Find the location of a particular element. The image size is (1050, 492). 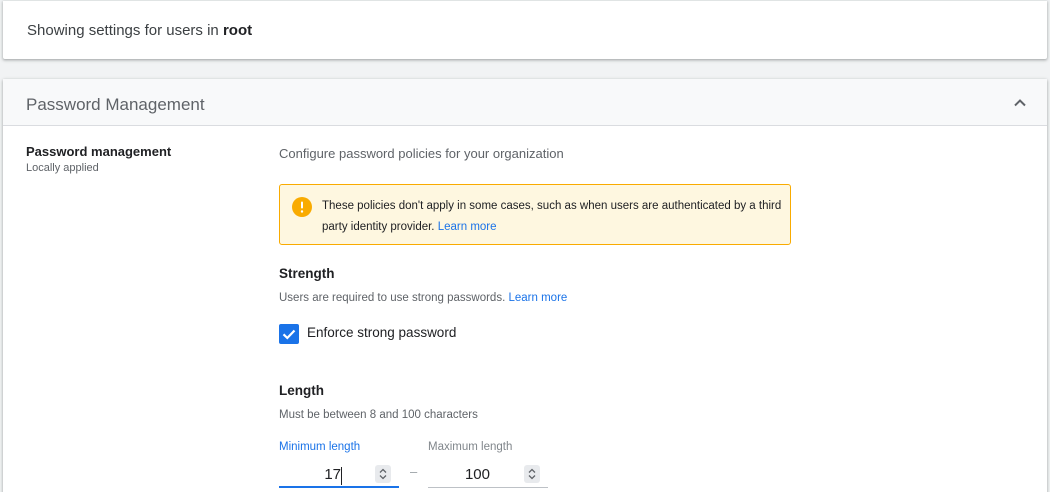

maximum-length-value: 100 is located at coordinates (477, 474).